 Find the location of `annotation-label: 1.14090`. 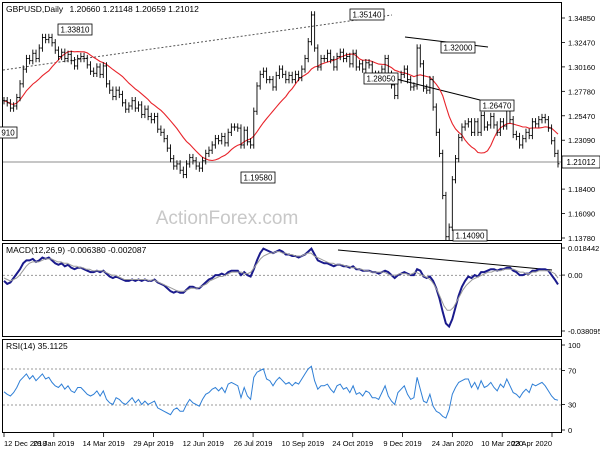

annotation-label: 1.14090 is located at coordinates (470, 236).